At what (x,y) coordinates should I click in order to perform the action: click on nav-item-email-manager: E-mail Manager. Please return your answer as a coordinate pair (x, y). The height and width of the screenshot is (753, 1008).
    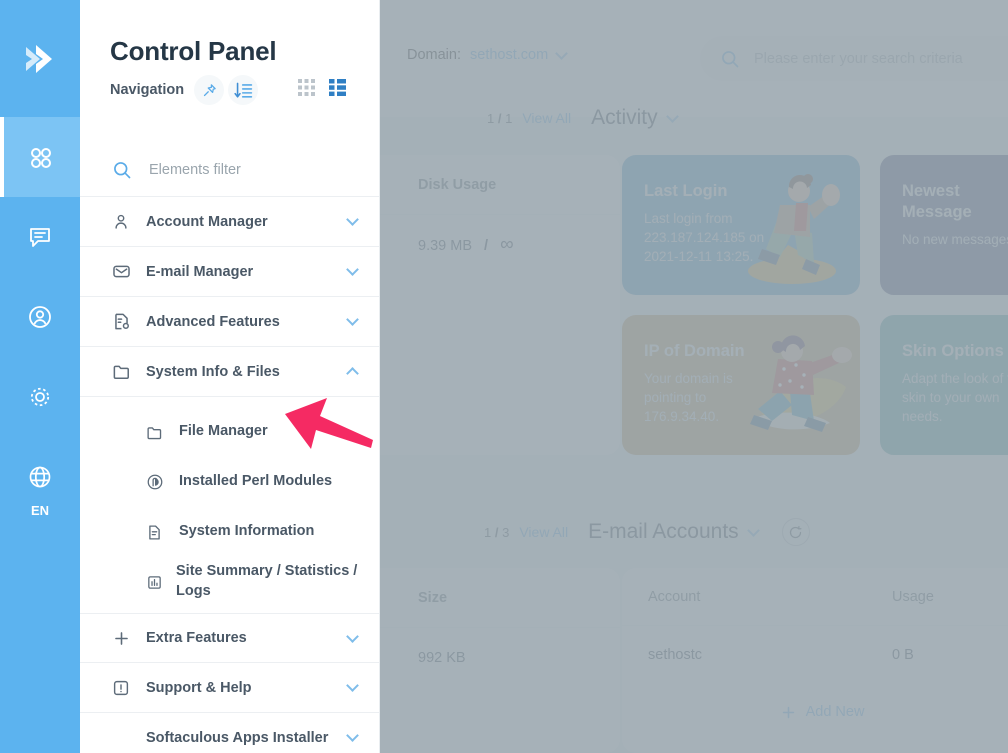
    Looking at the image, I should click on (229, 272).